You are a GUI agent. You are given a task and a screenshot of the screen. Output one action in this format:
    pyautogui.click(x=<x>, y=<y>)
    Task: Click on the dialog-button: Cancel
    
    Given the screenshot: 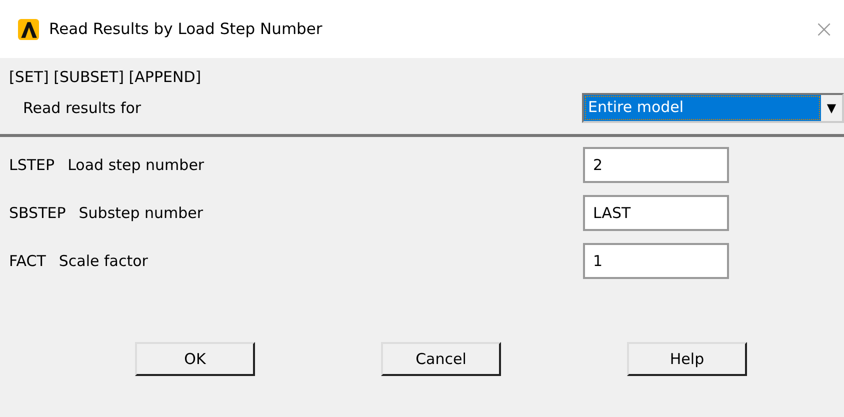 What is the action you would take?
    pyautogui.click(x=441, y=359)
    